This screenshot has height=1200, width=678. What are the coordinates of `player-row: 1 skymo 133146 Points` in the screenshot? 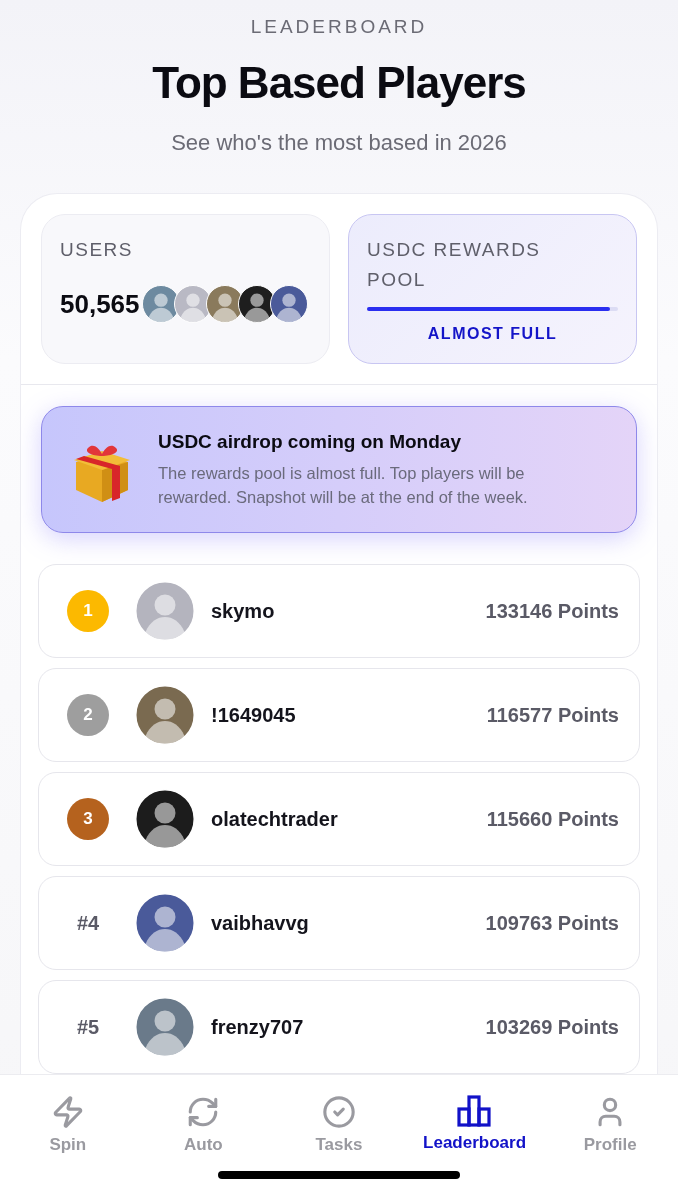 It's located at (339, 611).